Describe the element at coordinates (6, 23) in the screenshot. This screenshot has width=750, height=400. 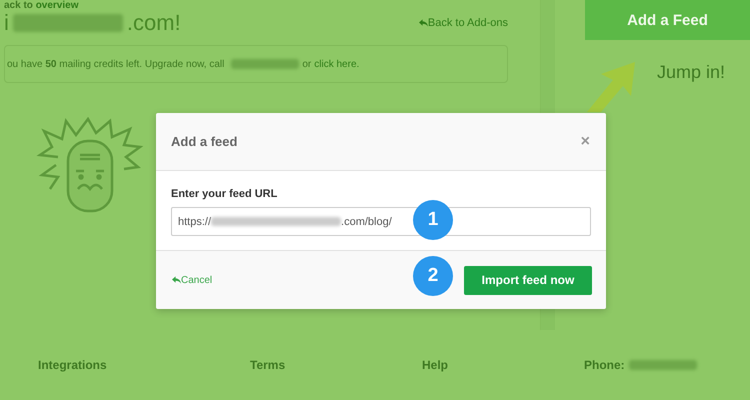
I see `heading-text: i` at that location.